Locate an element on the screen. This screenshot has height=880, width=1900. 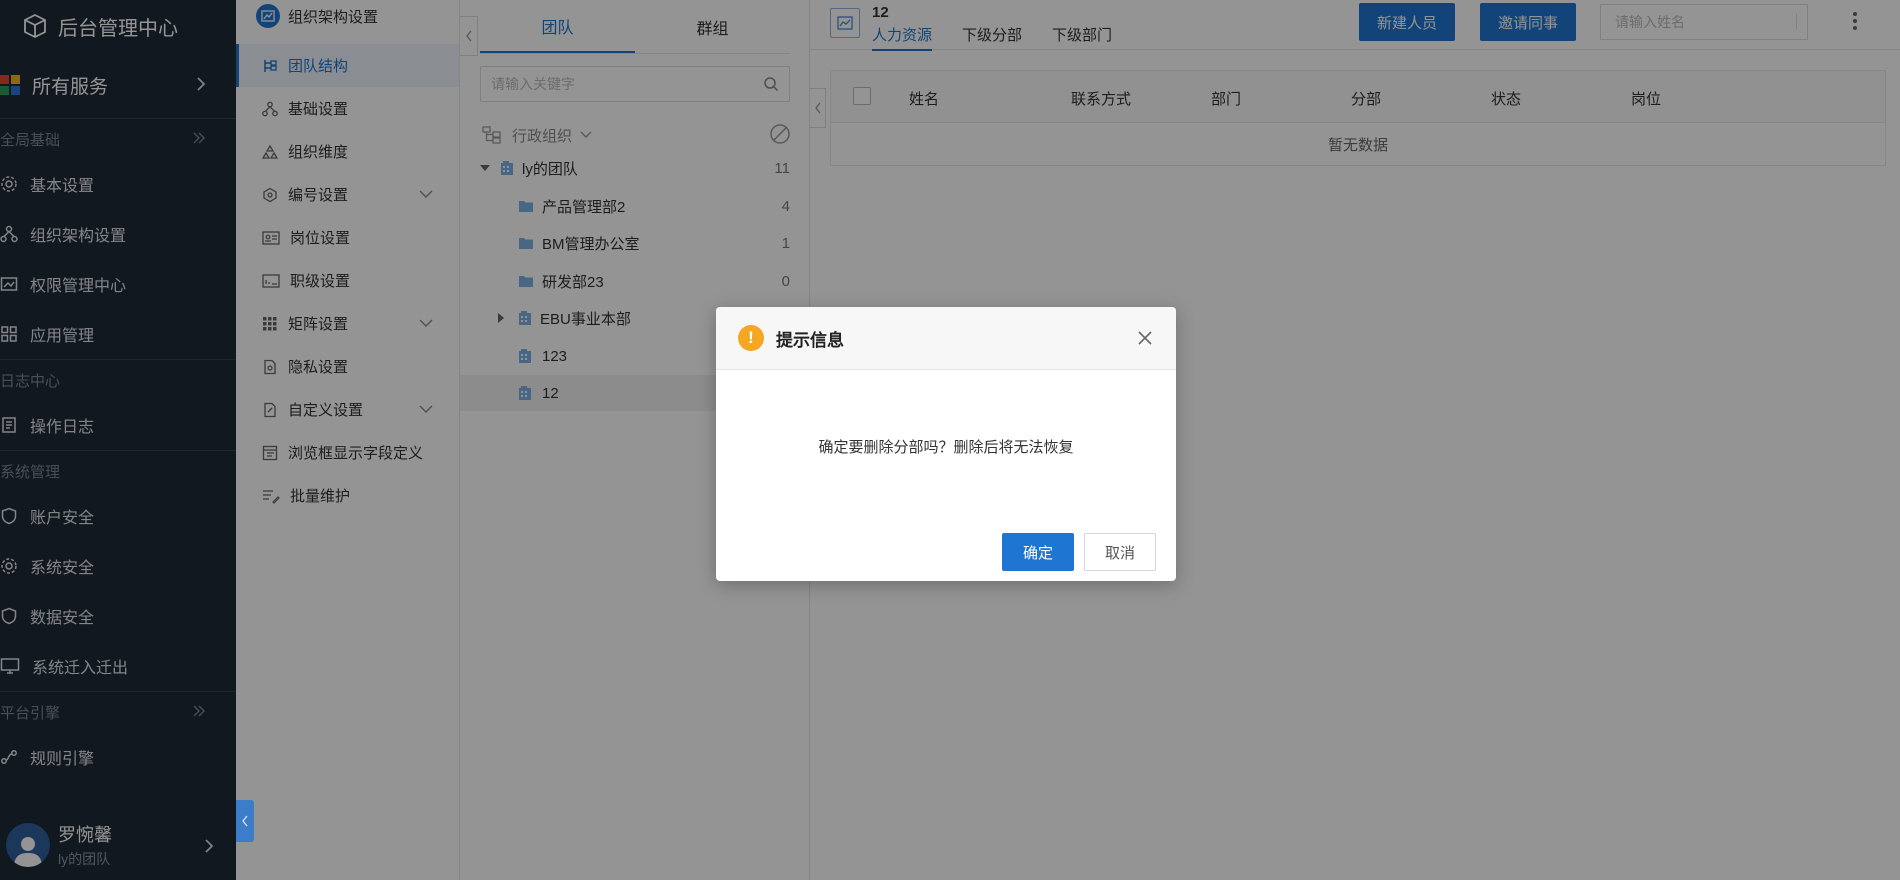
chevron-left-icon is located at coordinates (245, 821).